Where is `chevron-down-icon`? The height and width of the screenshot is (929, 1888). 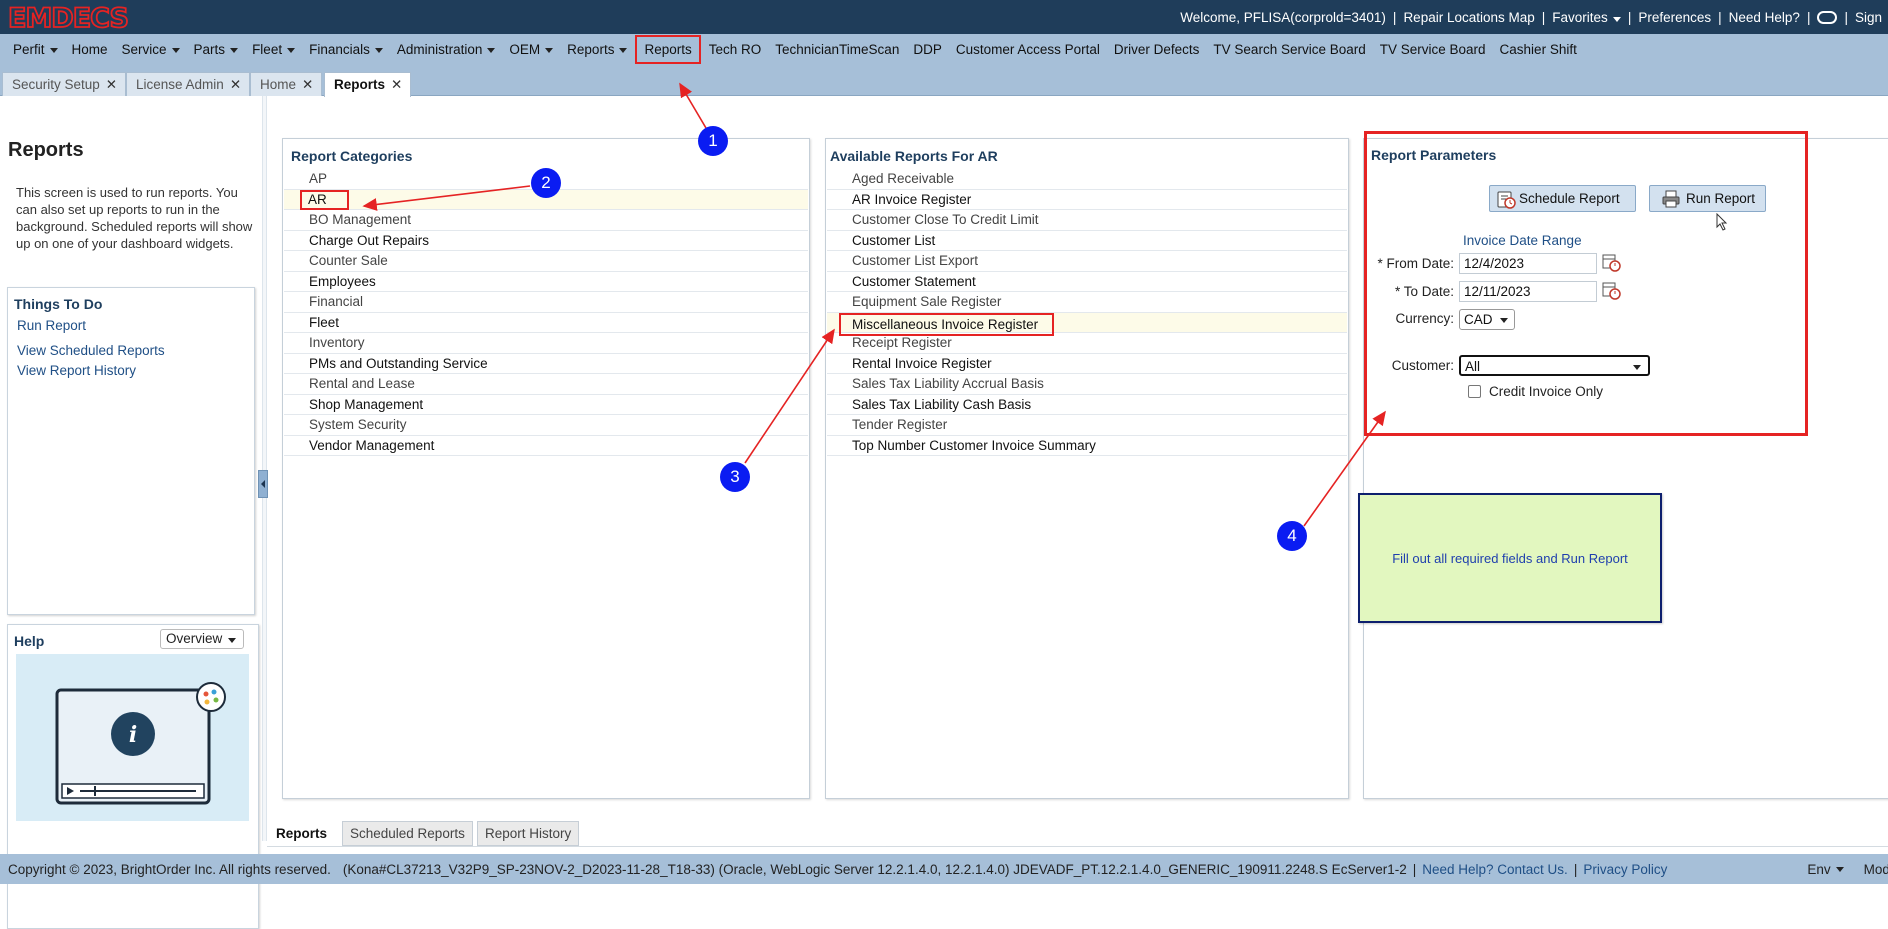
chevron-down-icon is located at coordinates (1839, 869).